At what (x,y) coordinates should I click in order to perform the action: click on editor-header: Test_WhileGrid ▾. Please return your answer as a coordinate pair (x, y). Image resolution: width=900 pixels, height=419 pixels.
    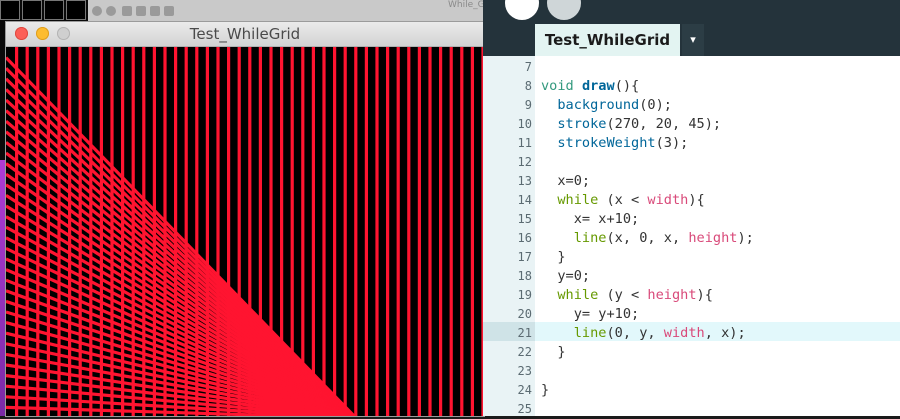
    Looking at the image, I should click on (691, 28).